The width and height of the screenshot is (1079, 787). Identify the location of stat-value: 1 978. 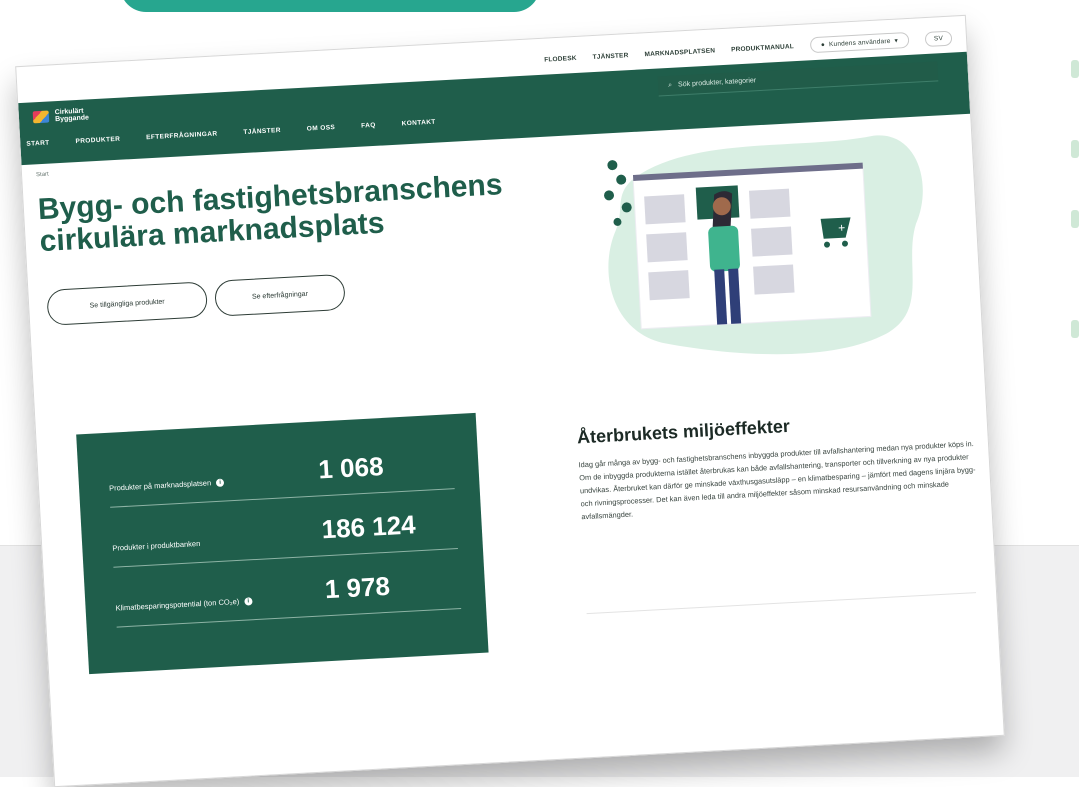
(357, 587).